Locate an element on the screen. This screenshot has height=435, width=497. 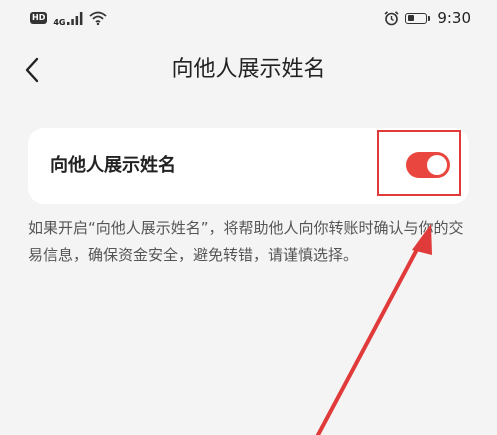
toggle-knob is located at coordinates (437, 165).